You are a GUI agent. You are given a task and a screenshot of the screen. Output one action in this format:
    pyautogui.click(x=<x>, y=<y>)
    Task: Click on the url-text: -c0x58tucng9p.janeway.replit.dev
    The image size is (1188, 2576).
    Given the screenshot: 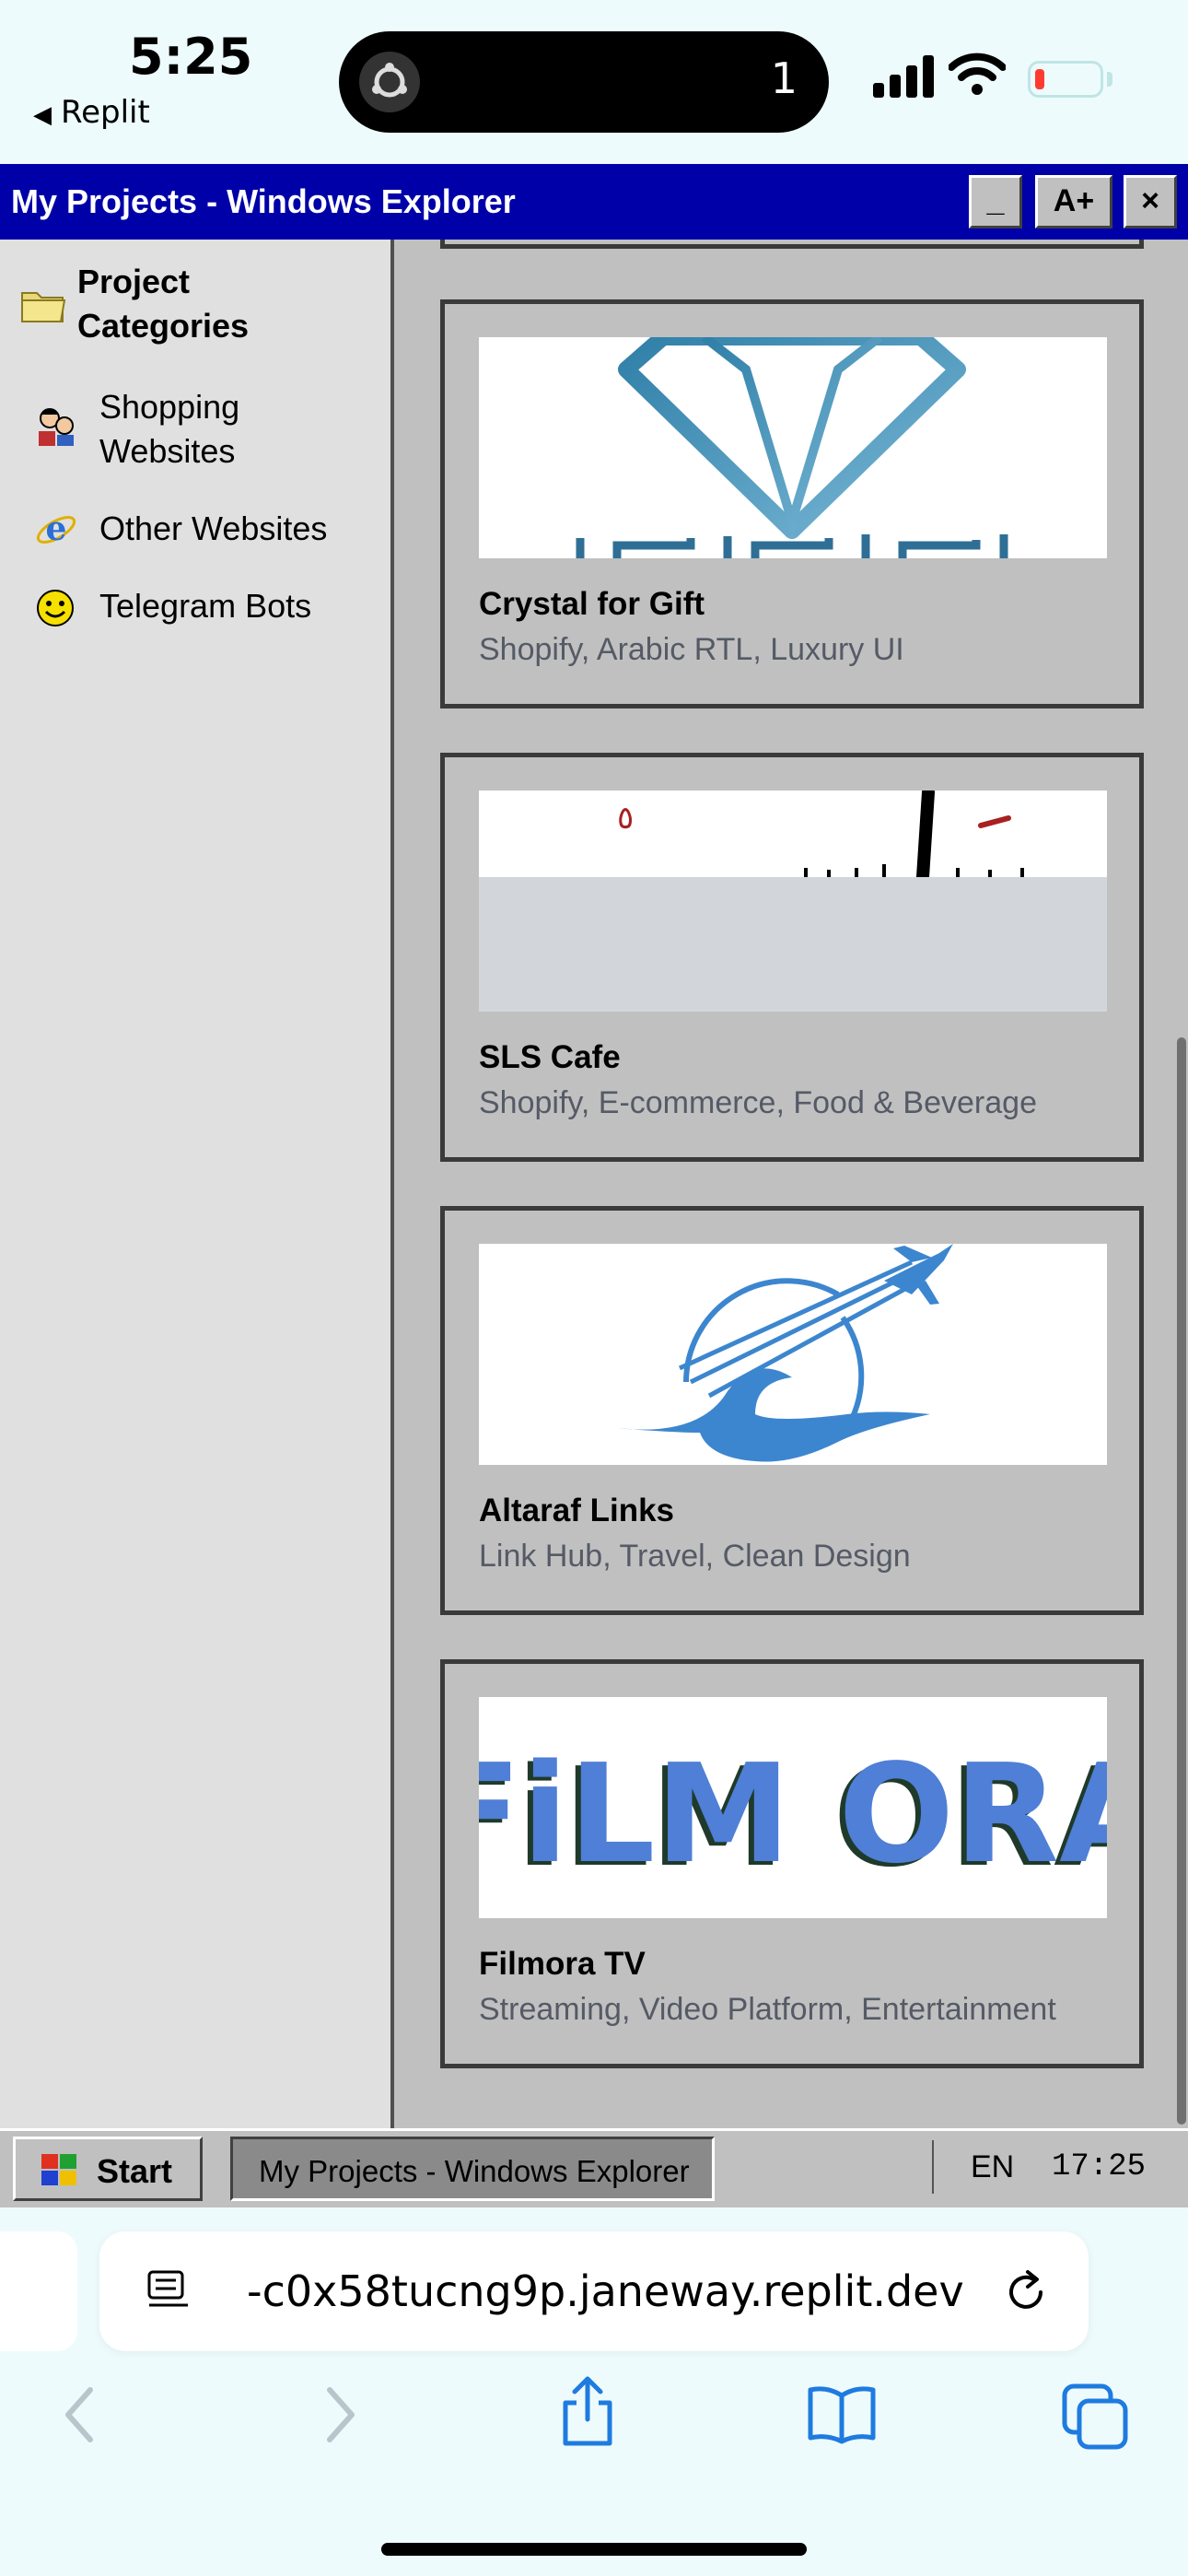 What is the action you would take?
    pyautogui.click(x=605, y=2291)
    